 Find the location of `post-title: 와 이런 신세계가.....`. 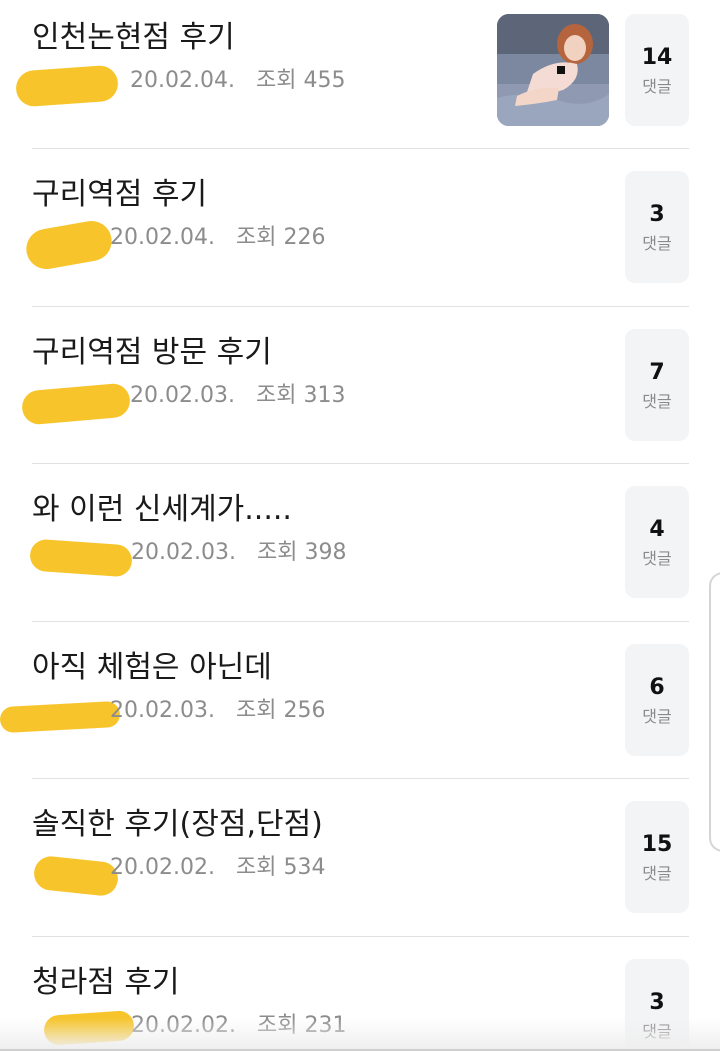

post-title: 와 이런 신세계가..... is located at coordinates (162, 510).